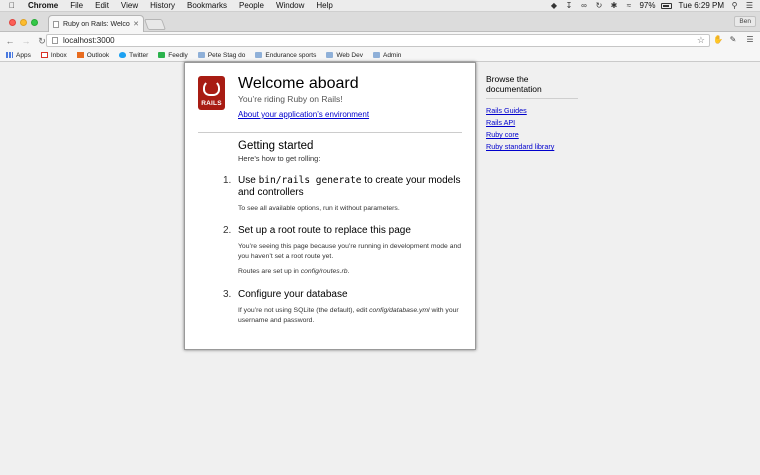 This screenshot has height=475, width=760. Describe the element at coordinates (76, 6) in the screenshot. I see `menu-file: File` at that location.